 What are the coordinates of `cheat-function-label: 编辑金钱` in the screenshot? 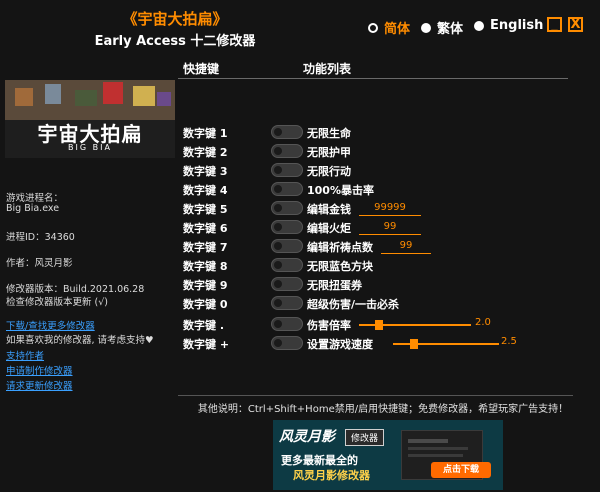 It's located at (329, 209).